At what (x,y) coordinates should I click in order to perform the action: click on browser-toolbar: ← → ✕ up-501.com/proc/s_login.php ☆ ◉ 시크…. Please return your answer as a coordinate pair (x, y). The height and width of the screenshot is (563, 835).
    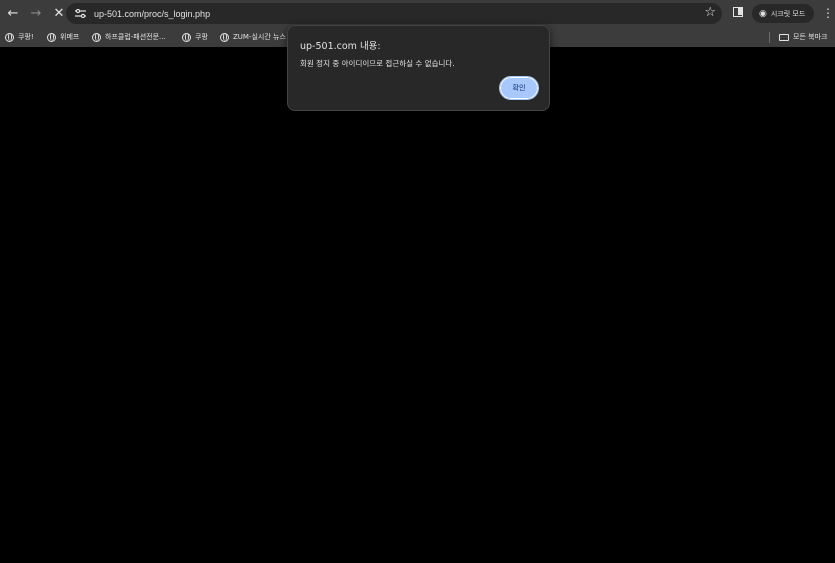
    Looking at the image, I should click on (417, 13).